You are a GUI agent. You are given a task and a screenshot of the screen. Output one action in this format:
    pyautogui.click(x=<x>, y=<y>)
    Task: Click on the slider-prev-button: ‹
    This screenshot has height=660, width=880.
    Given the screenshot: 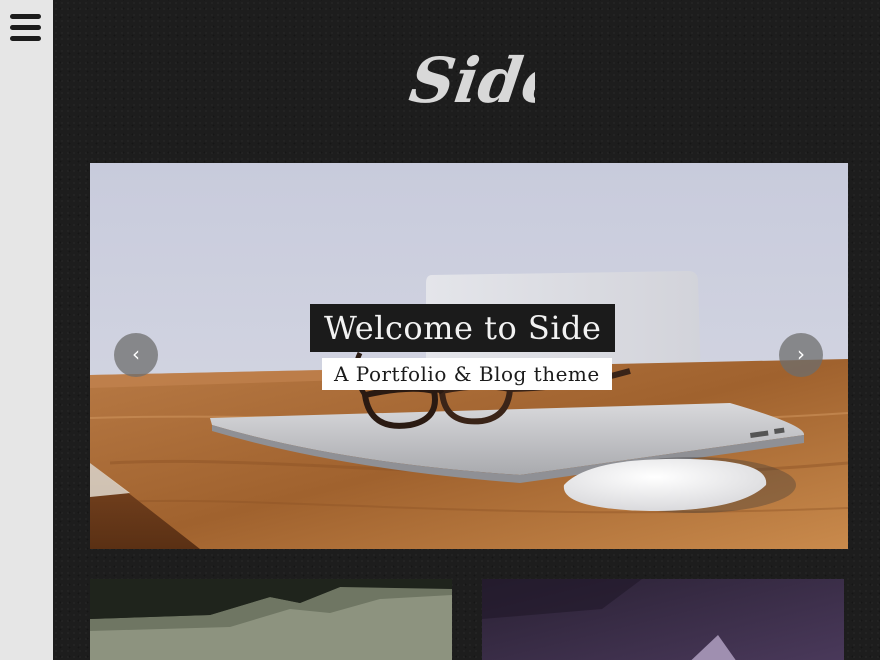 What is the action you would take?
    pyautogui.click(x=136, y=355)
    